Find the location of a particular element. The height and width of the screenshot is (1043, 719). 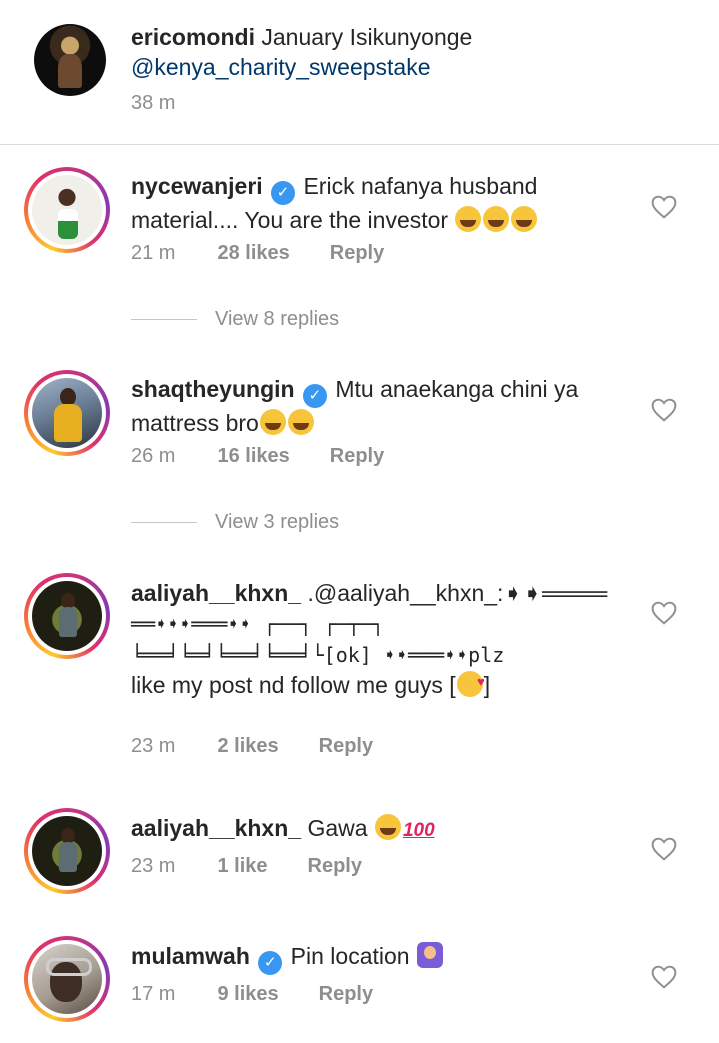

view-replies-button: View 3 replies is located at coordinates (235, 522).